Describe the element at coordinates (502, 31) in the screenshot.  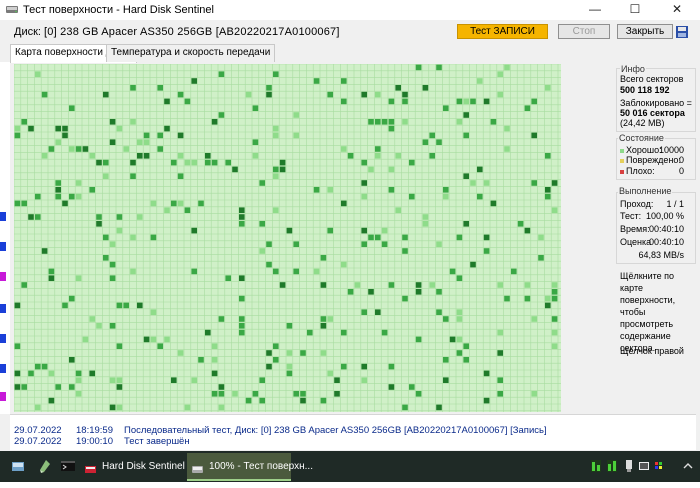
I see `write-test-button: Тест ЗАПИСИ` at that location.